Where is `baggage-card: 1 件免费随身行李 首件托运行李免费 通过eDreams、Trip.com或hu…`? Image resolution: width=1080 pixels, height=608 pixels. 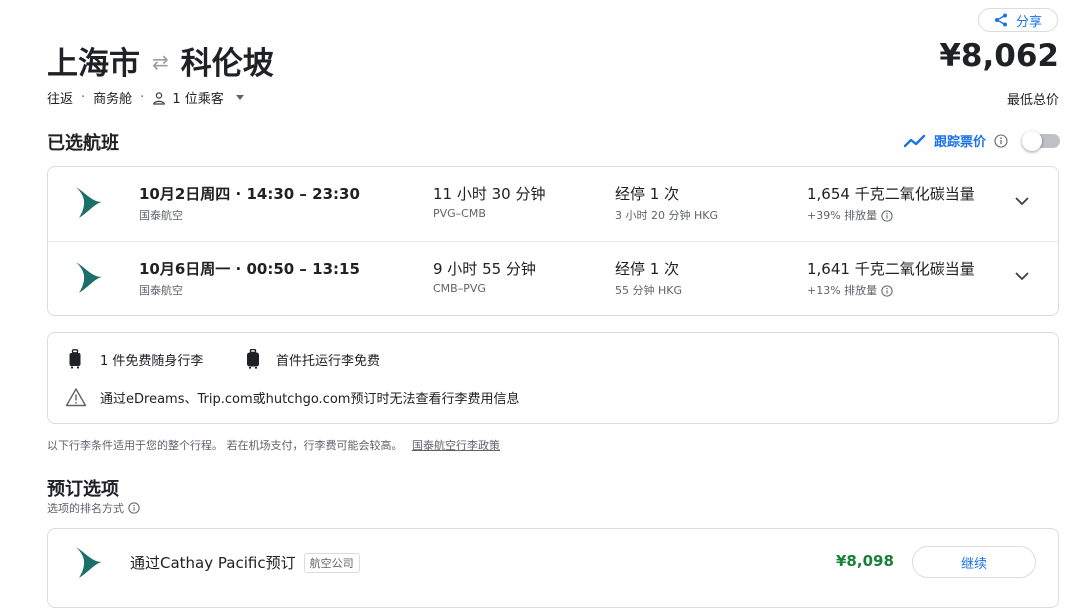 baggage-card: 1 件免费随身行李 首件托运行李免费 通过eDreams、Trip.com或hu… is located at coordinates (553, 378).